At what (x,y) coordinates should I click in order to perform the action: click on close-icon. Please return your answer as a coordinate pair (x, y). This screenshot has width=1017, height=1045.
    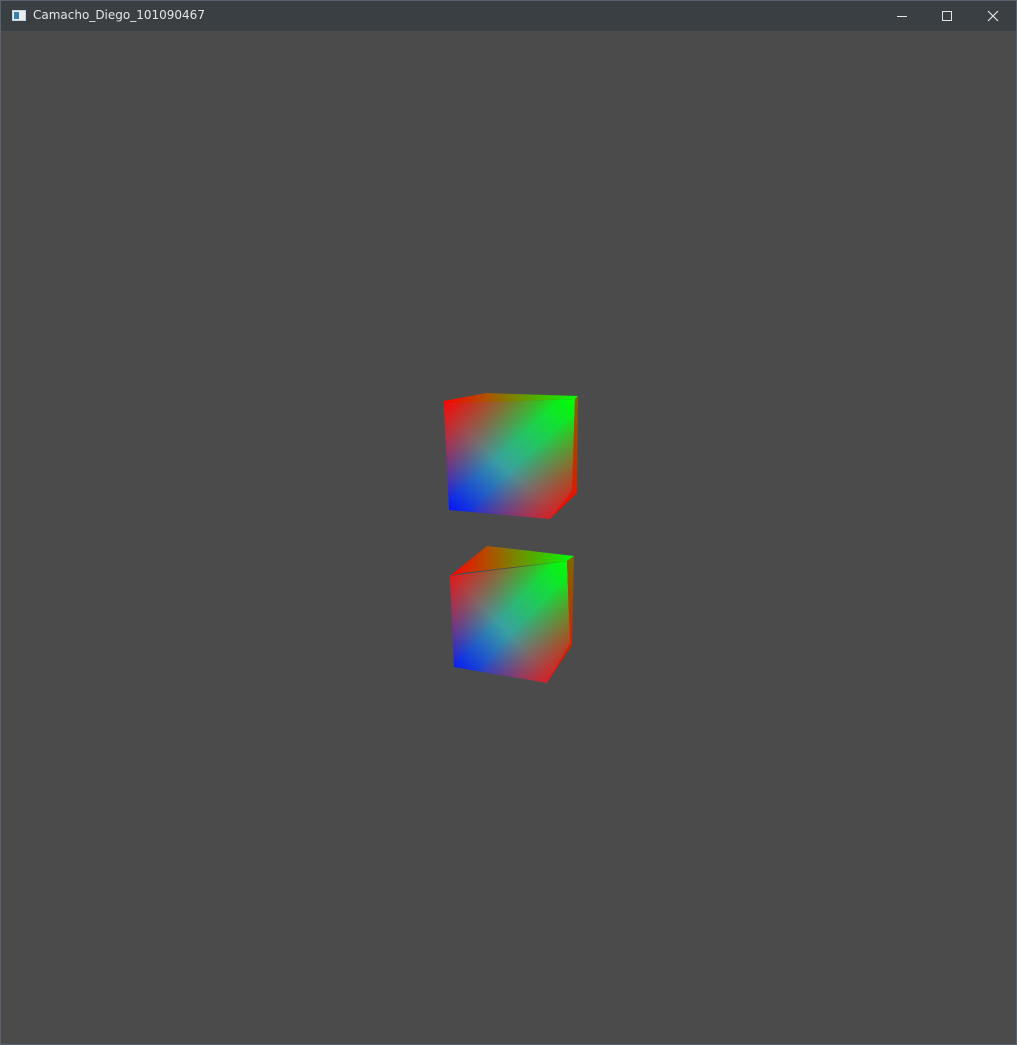
    Looking at the image, I should click on (993, 16).